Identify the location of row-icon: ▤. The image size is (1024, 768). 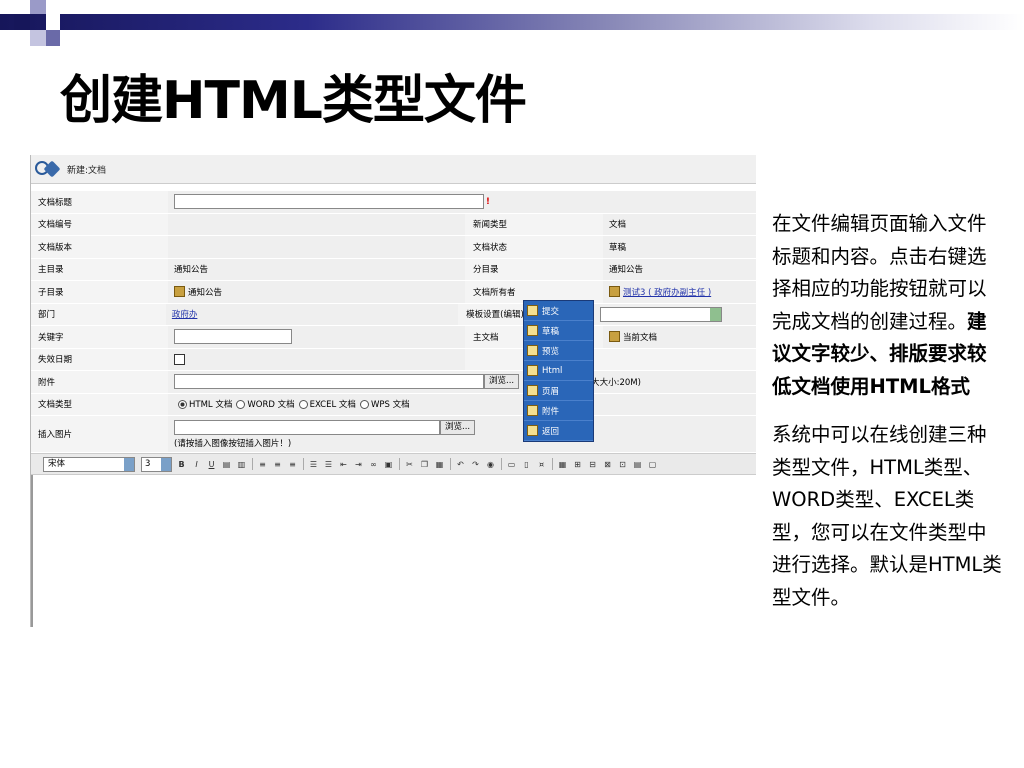
(637, 464).